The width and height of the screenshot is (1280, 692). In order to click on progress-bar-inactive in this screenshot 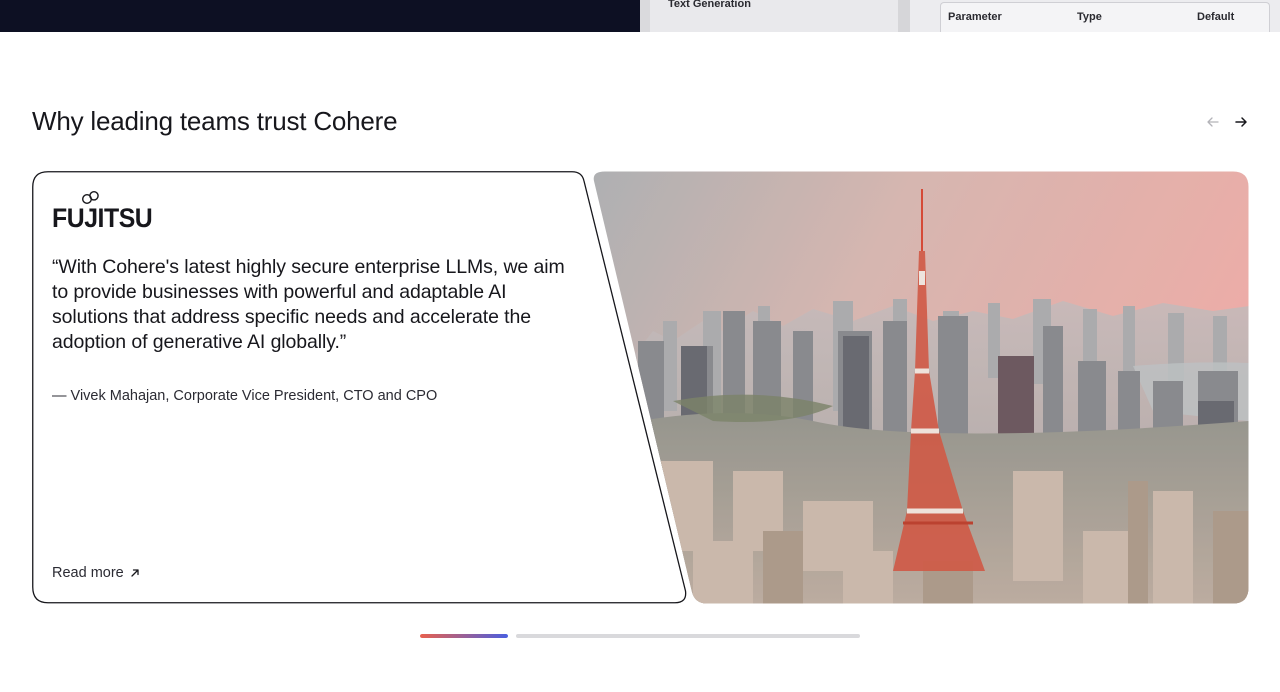, I will do `click(688, 636)`.